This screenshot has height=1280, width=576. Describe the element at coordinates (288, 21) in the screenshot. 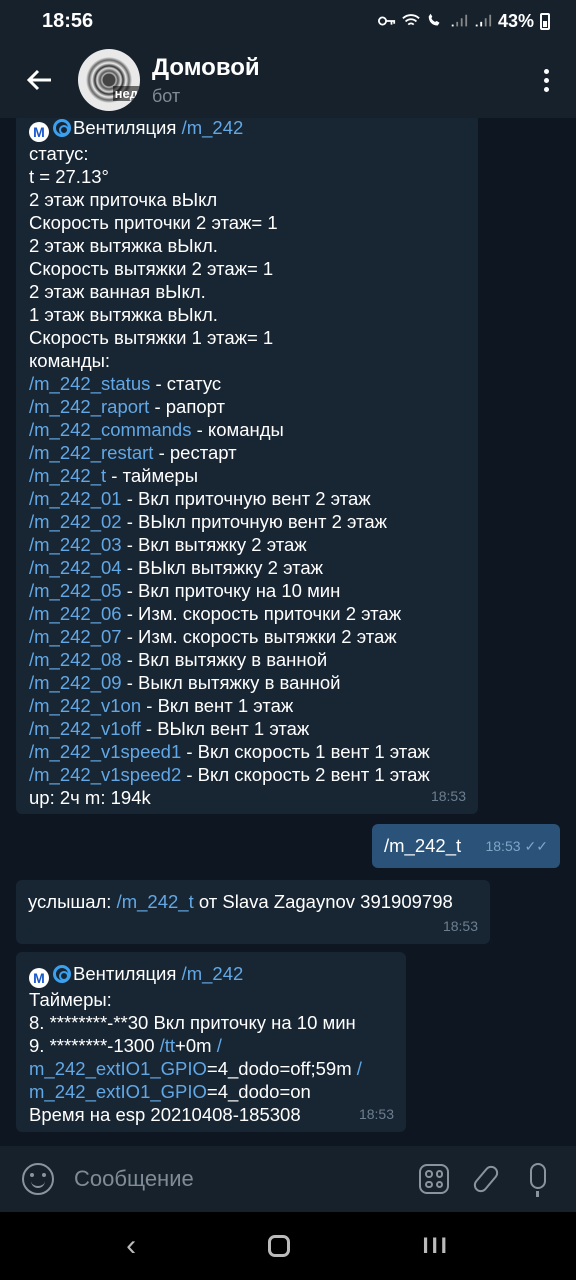

I see `status-bar: 18:56 43%` at that location.